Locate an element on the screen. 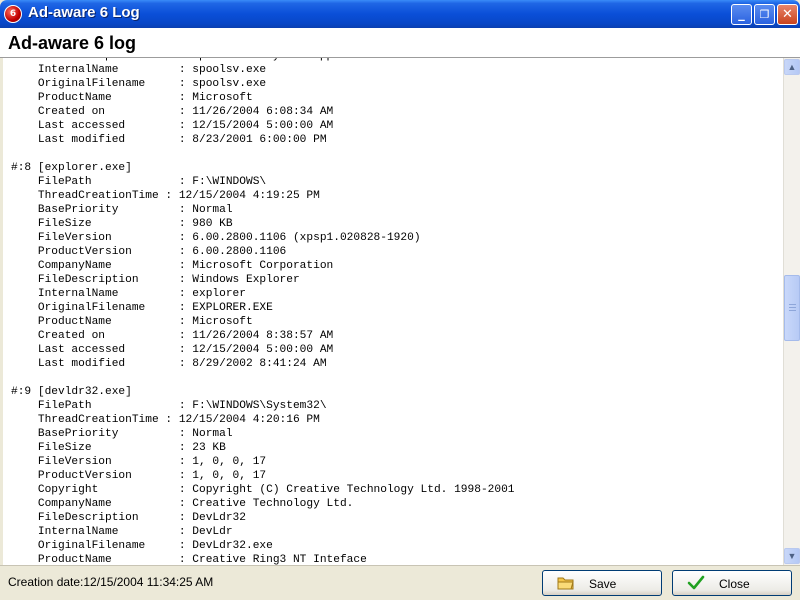  log-line: FilePath : F:\WINDOWS\System32\ is located at coordinates (169, 406).